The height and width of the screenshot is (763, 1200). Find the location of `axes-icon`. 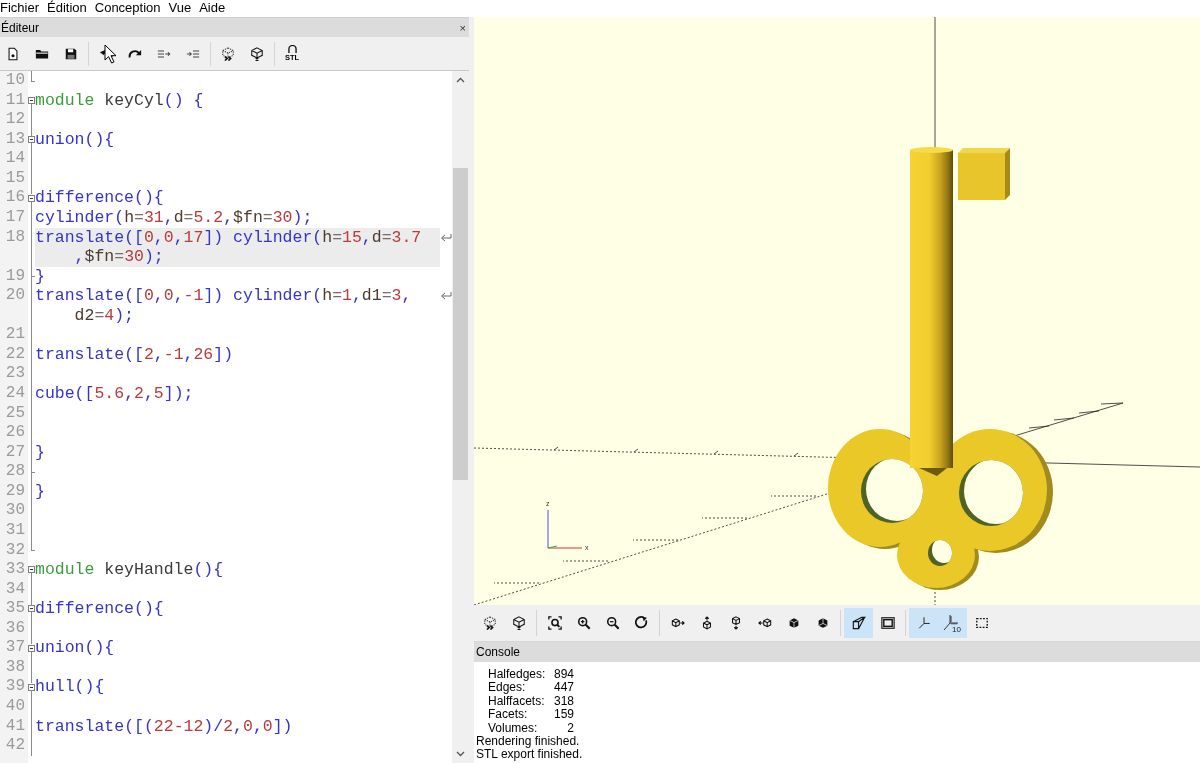

axes-icon is located at coordinates (923, 623).